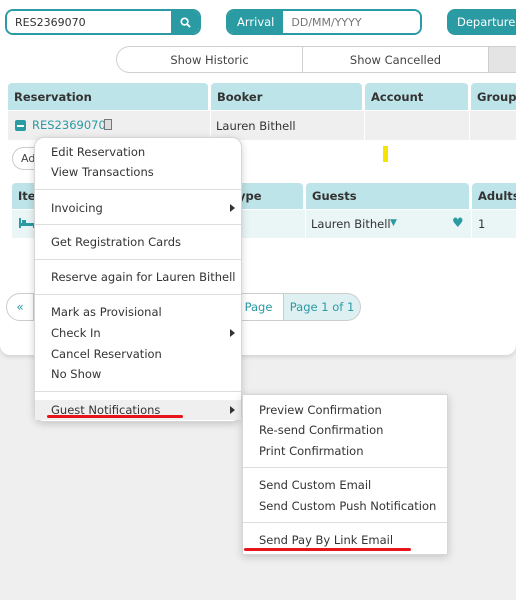 The image size is (516, 600). What do you see at coordinates (315, 485) in the screenshot?
I see `submenu-item-send-custom-email: Send Custom Email` at bounding box center [315, 485].